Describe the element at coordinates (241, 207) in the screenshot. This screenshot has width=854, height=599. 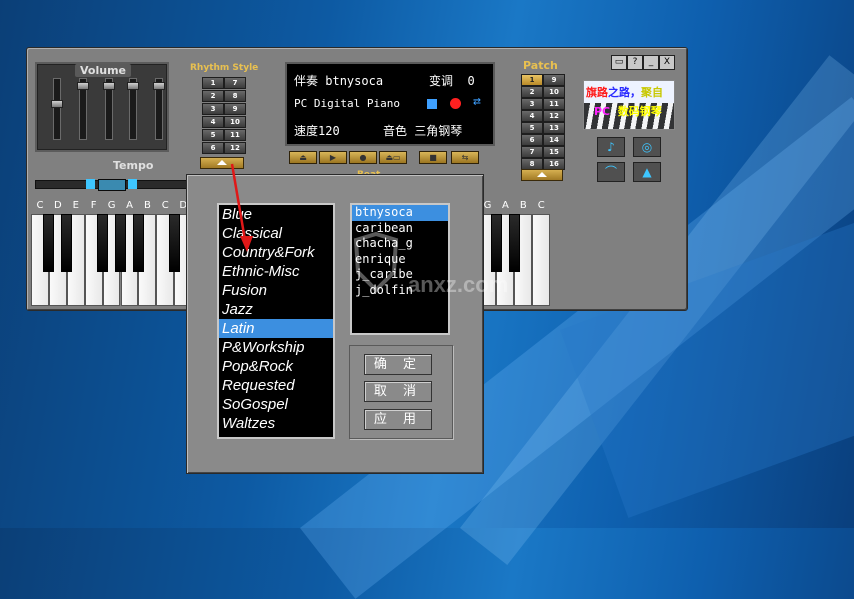
I see `annotation-arrow` at that location.